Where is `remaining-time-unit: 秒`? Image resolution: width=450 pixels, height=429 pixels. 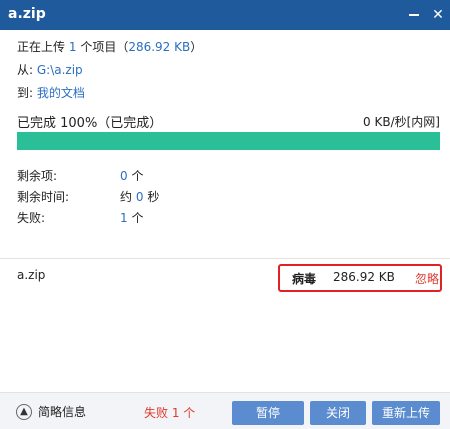
remaining-time-unit: 秒 is located at coordinates (153, 197).